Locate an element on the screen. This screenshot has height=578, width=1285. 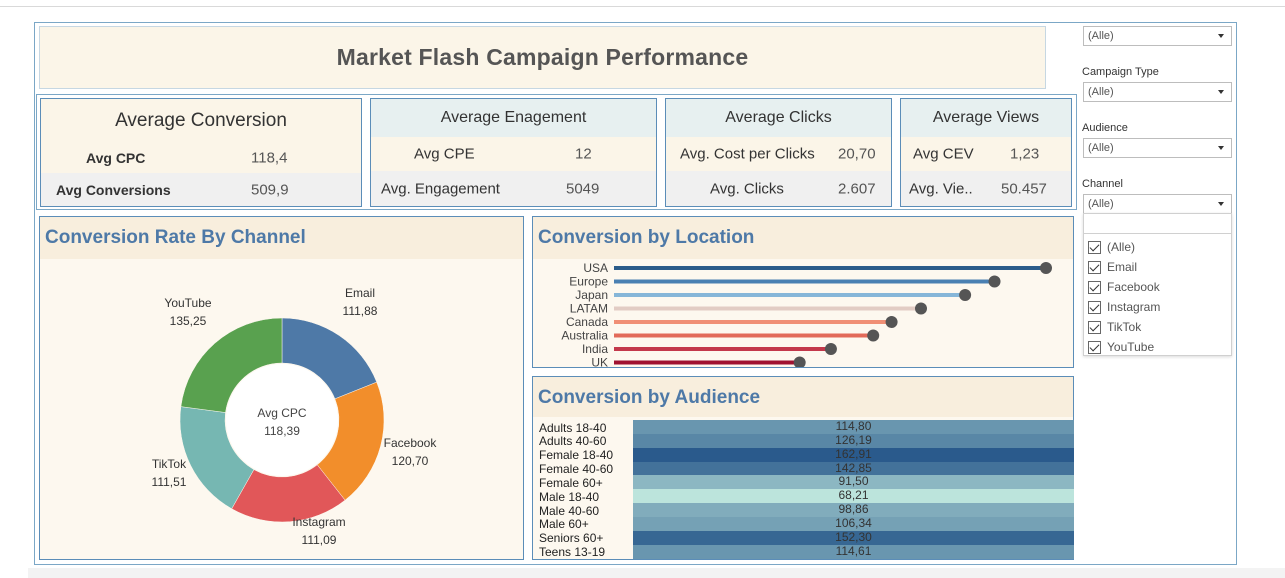
top-filter-select: (Alle) is located at coordinates (1157, 36).